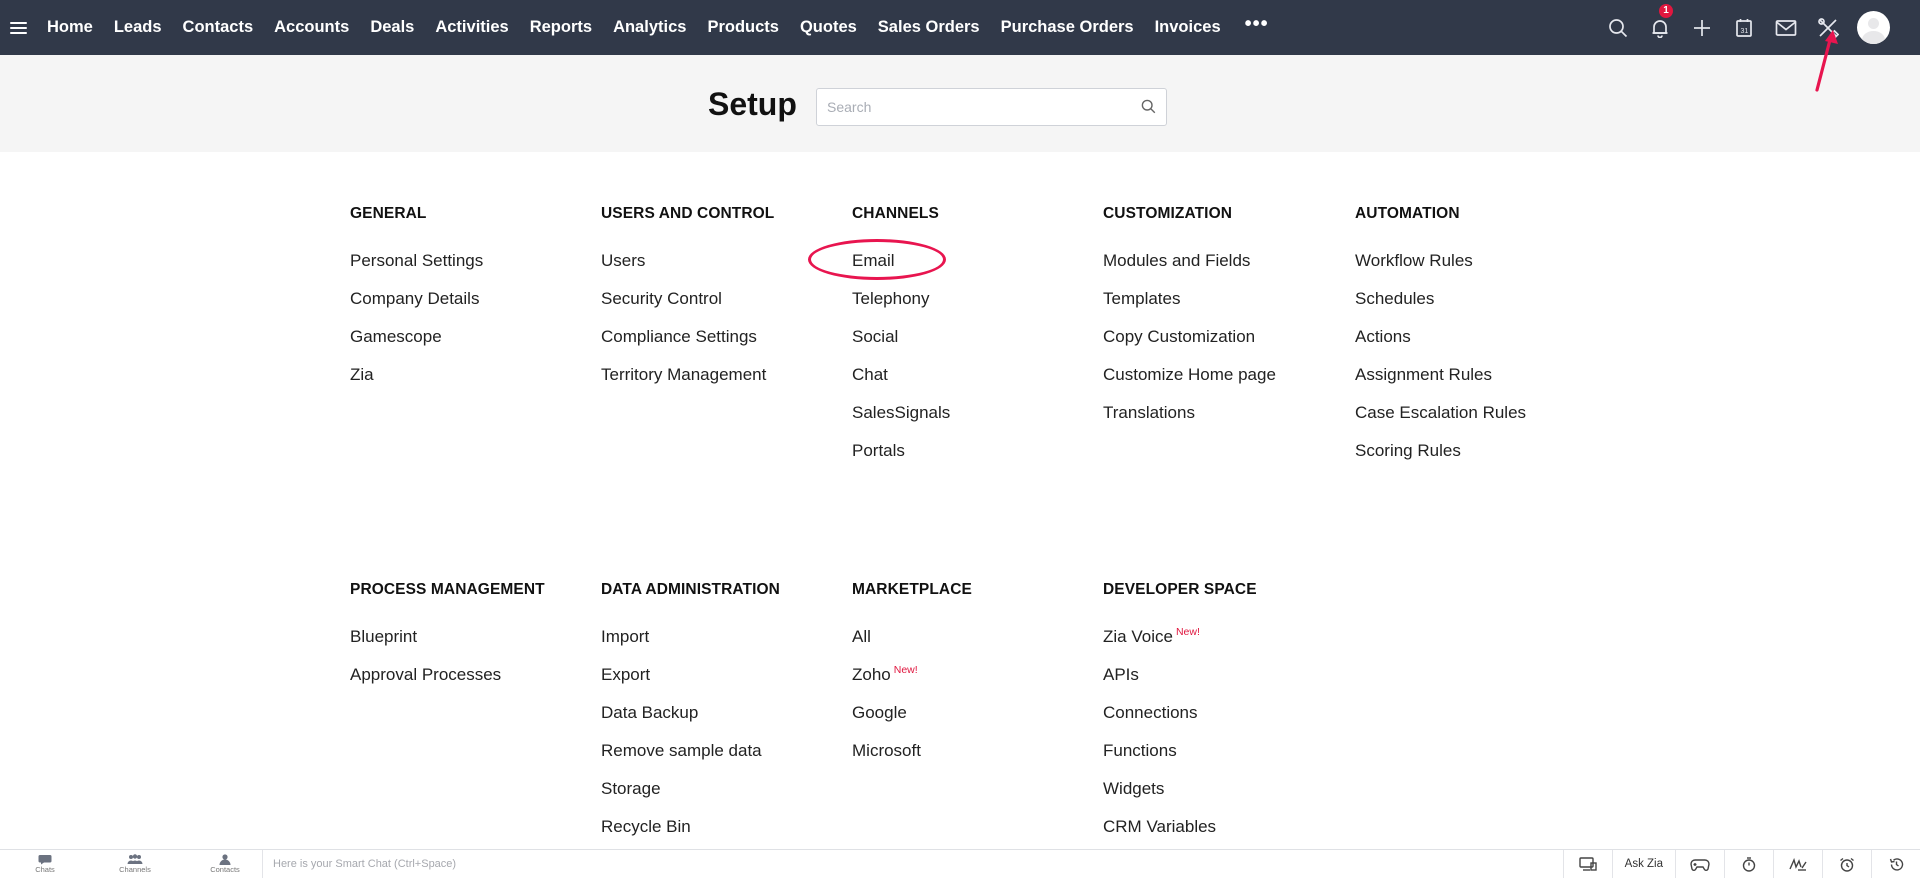  Describe the element at coordinates (912, 646) in the screenshot. I see `setup-link-all: All` at that location.